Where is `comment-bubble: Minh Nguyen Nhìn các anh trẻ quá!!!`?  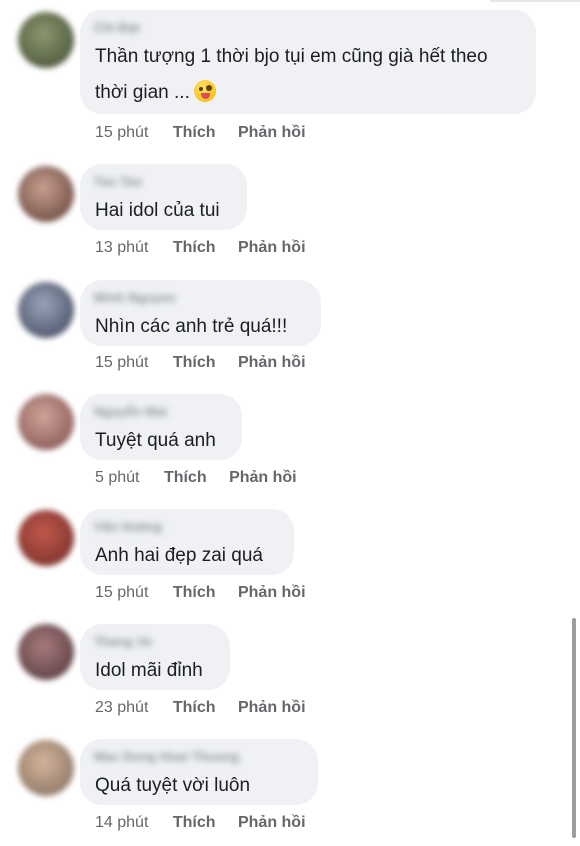
comment-bubble: Minh Nguyen Nhìn các anh trẻ quá!!! is located at coordinates (200, 313).